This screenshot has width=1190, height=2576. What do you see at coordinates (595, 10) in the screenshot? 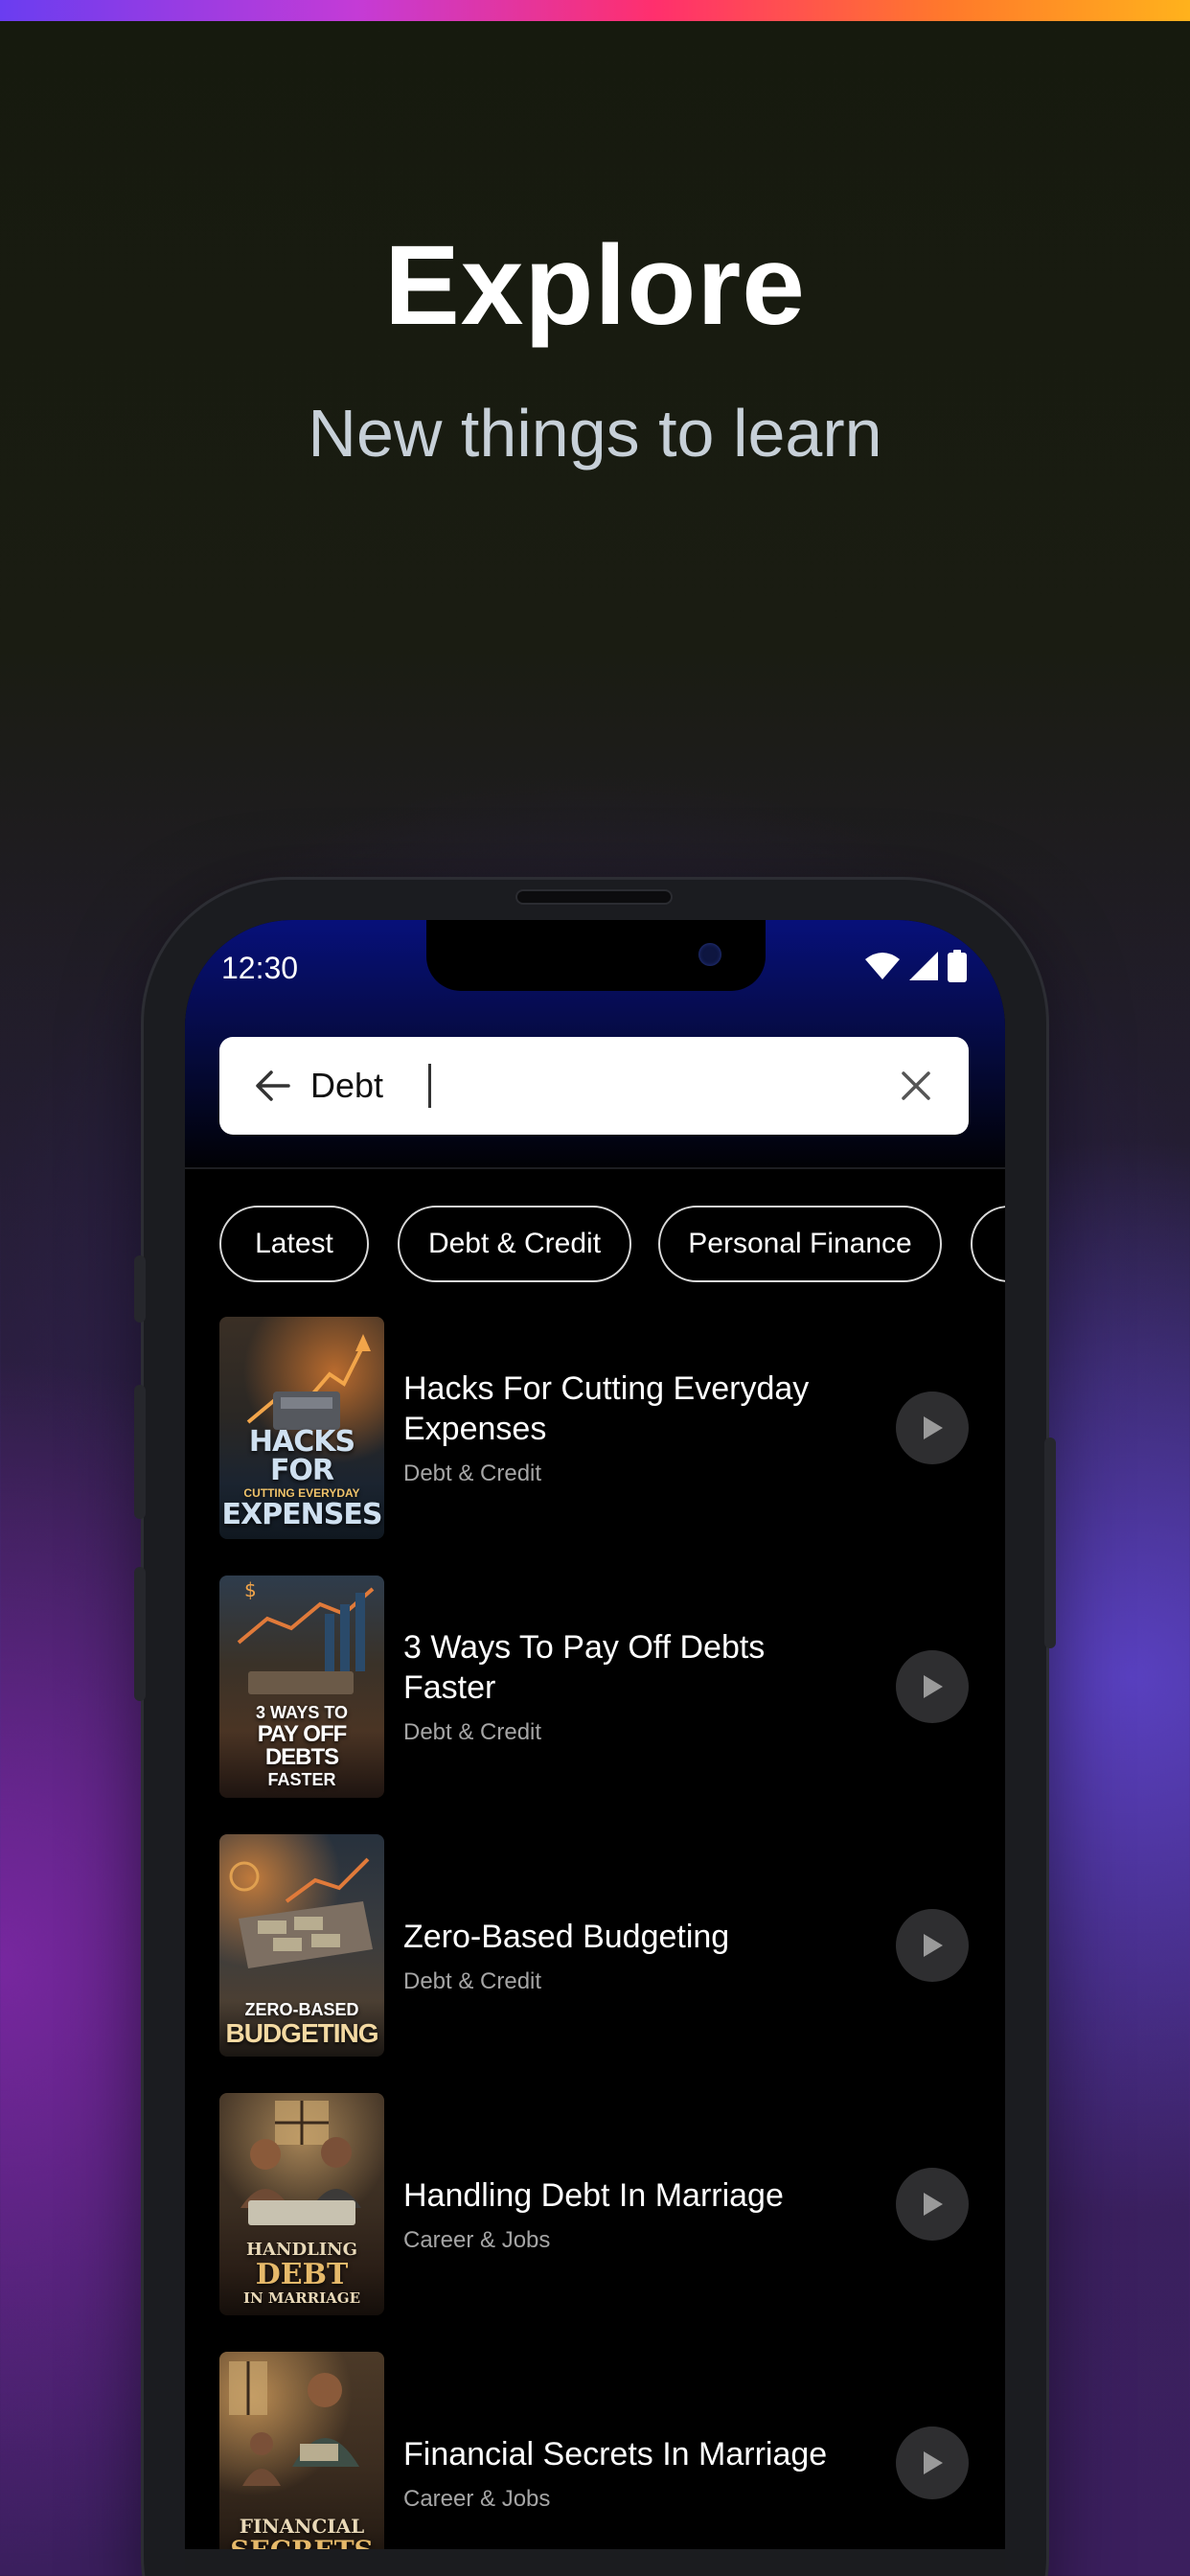
I see `top-gradient-bar` at bounding box center [595, 10].